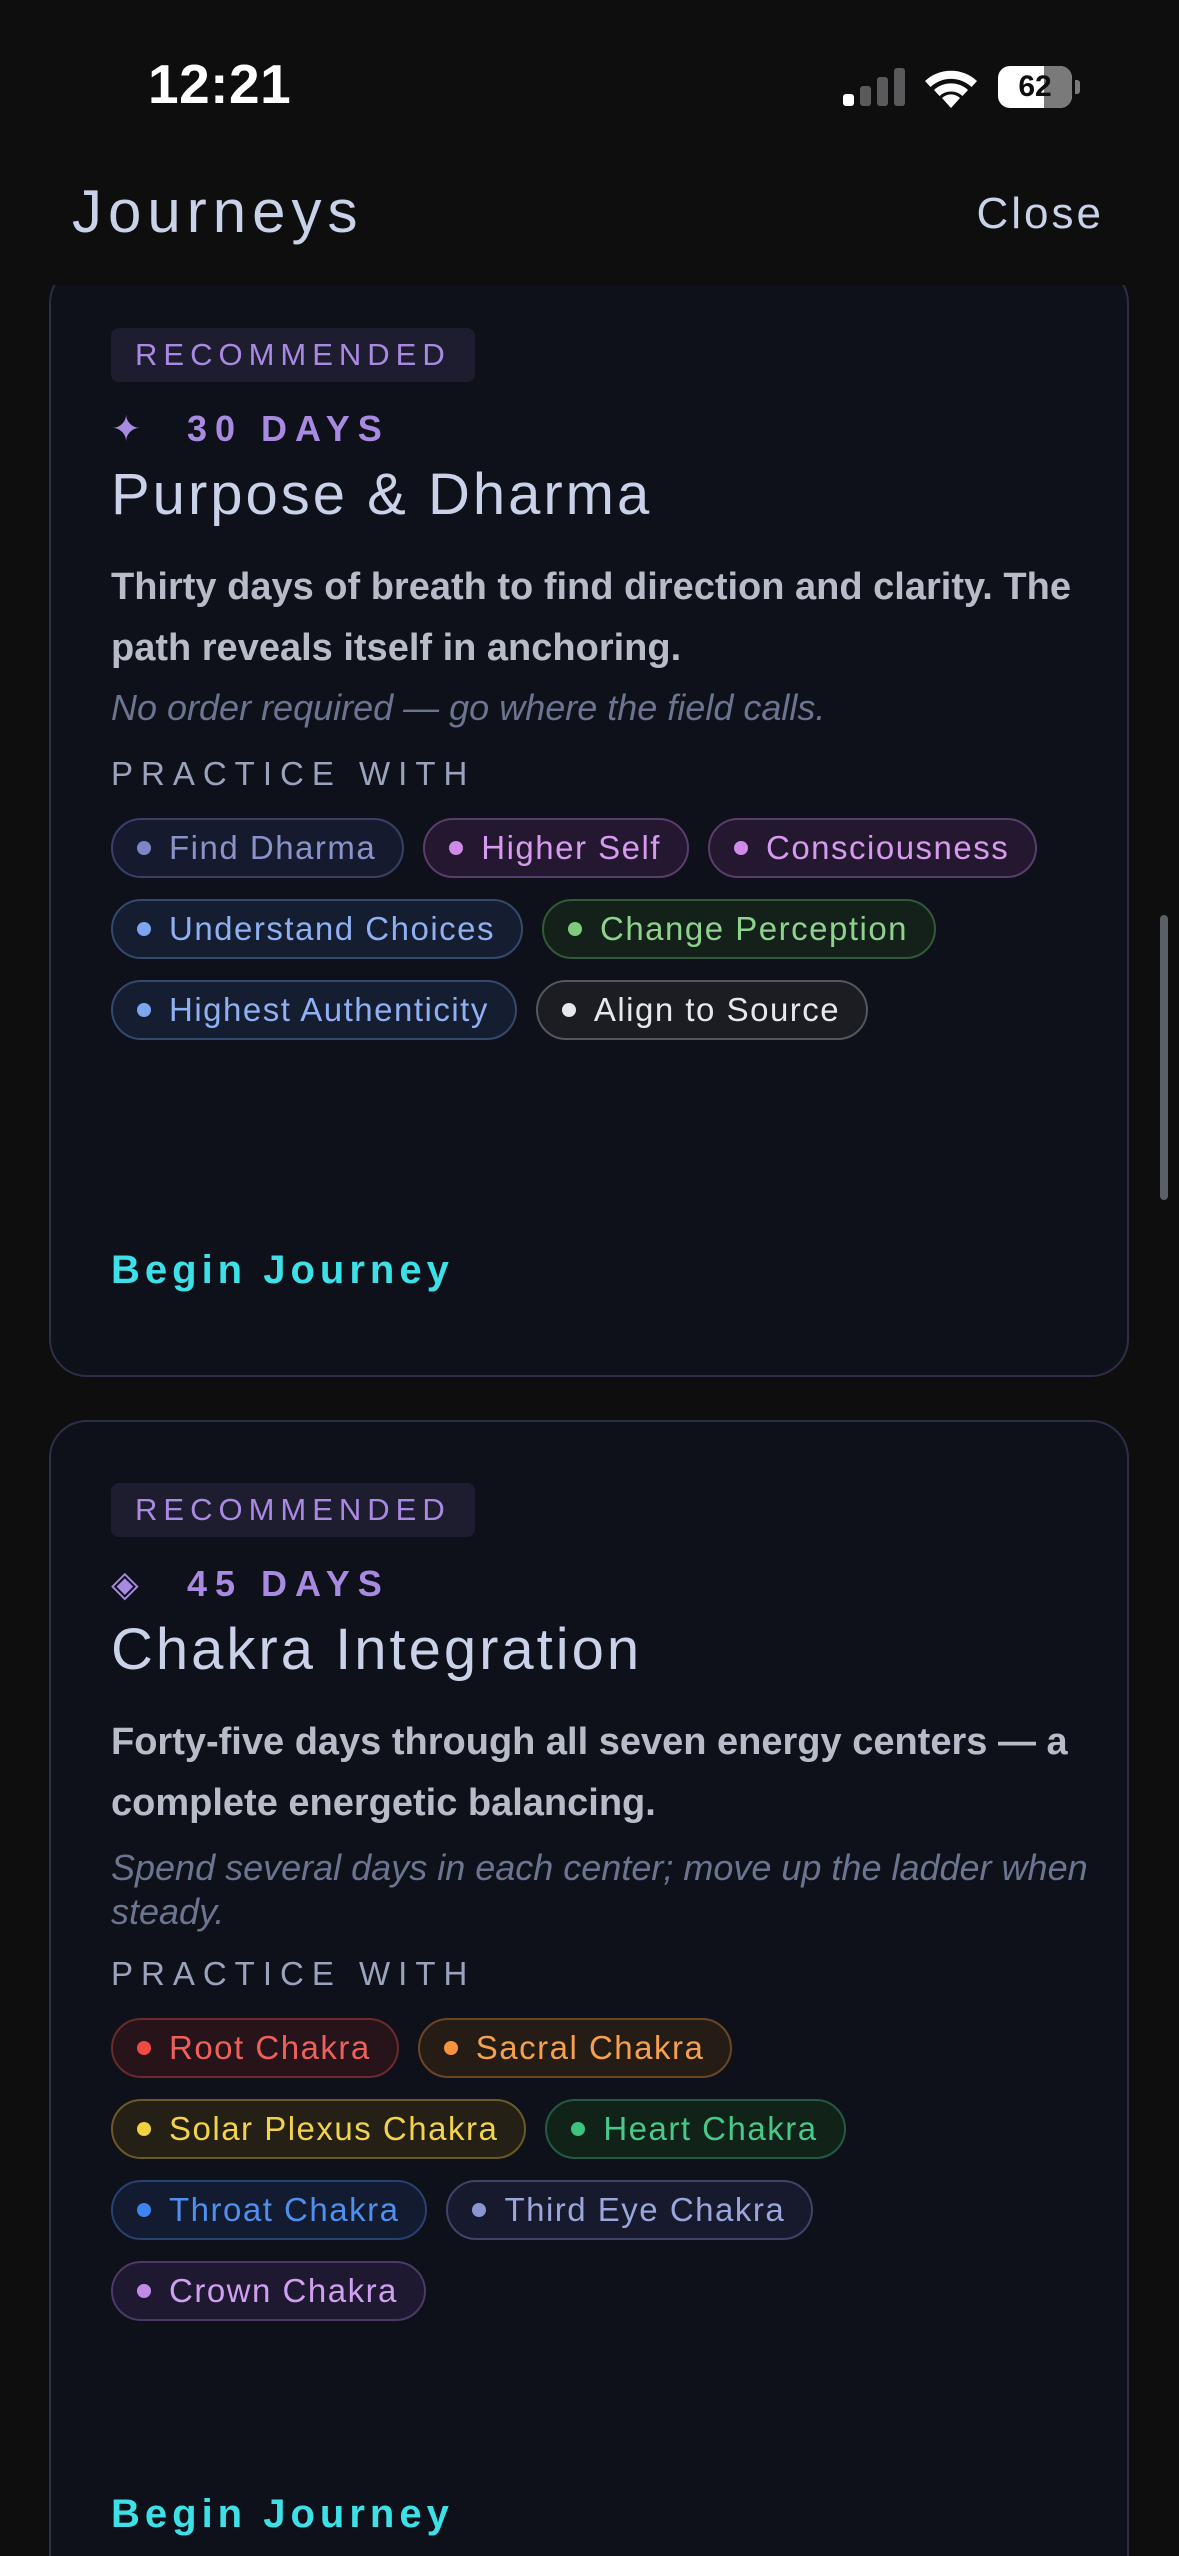 The image size is (1179, 2556). Describe the element at coordinates (589, 87) in the screenshot. I see `status-bar: 12:21 62` at that location.